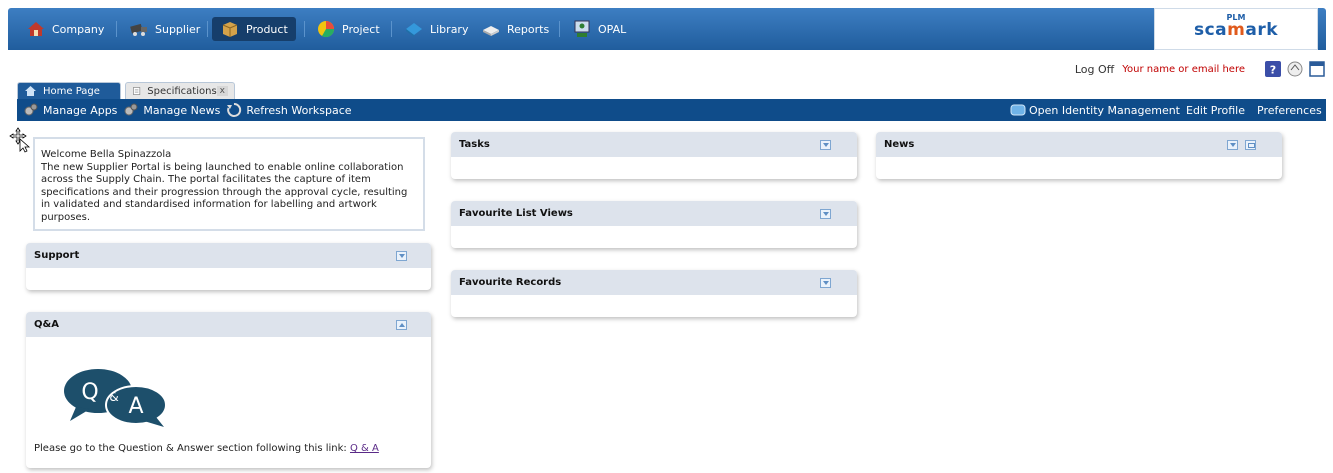 Image resolution: width=1333 pixels, height=473 pixels. I want to click on qa-bubbles-logo: Q & A, so click(115, 398).